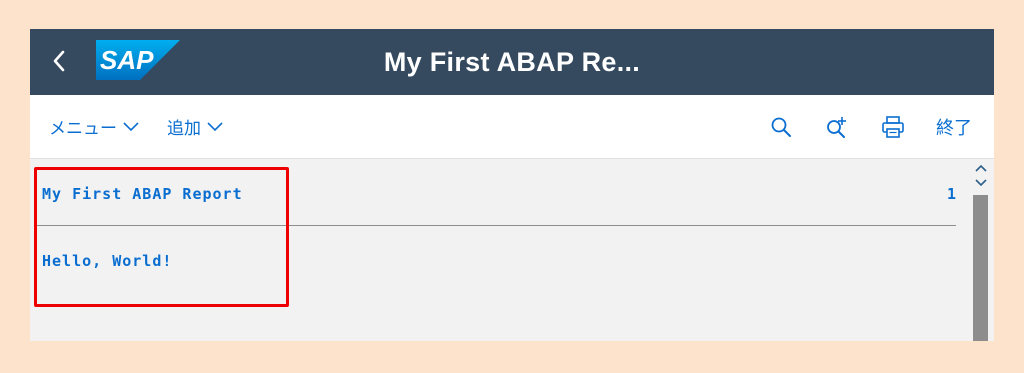  What do you see at coordinates (83, 128) in the screenshot?
I see `menu-button-label: メニュー` at bounding box center [83, 128].